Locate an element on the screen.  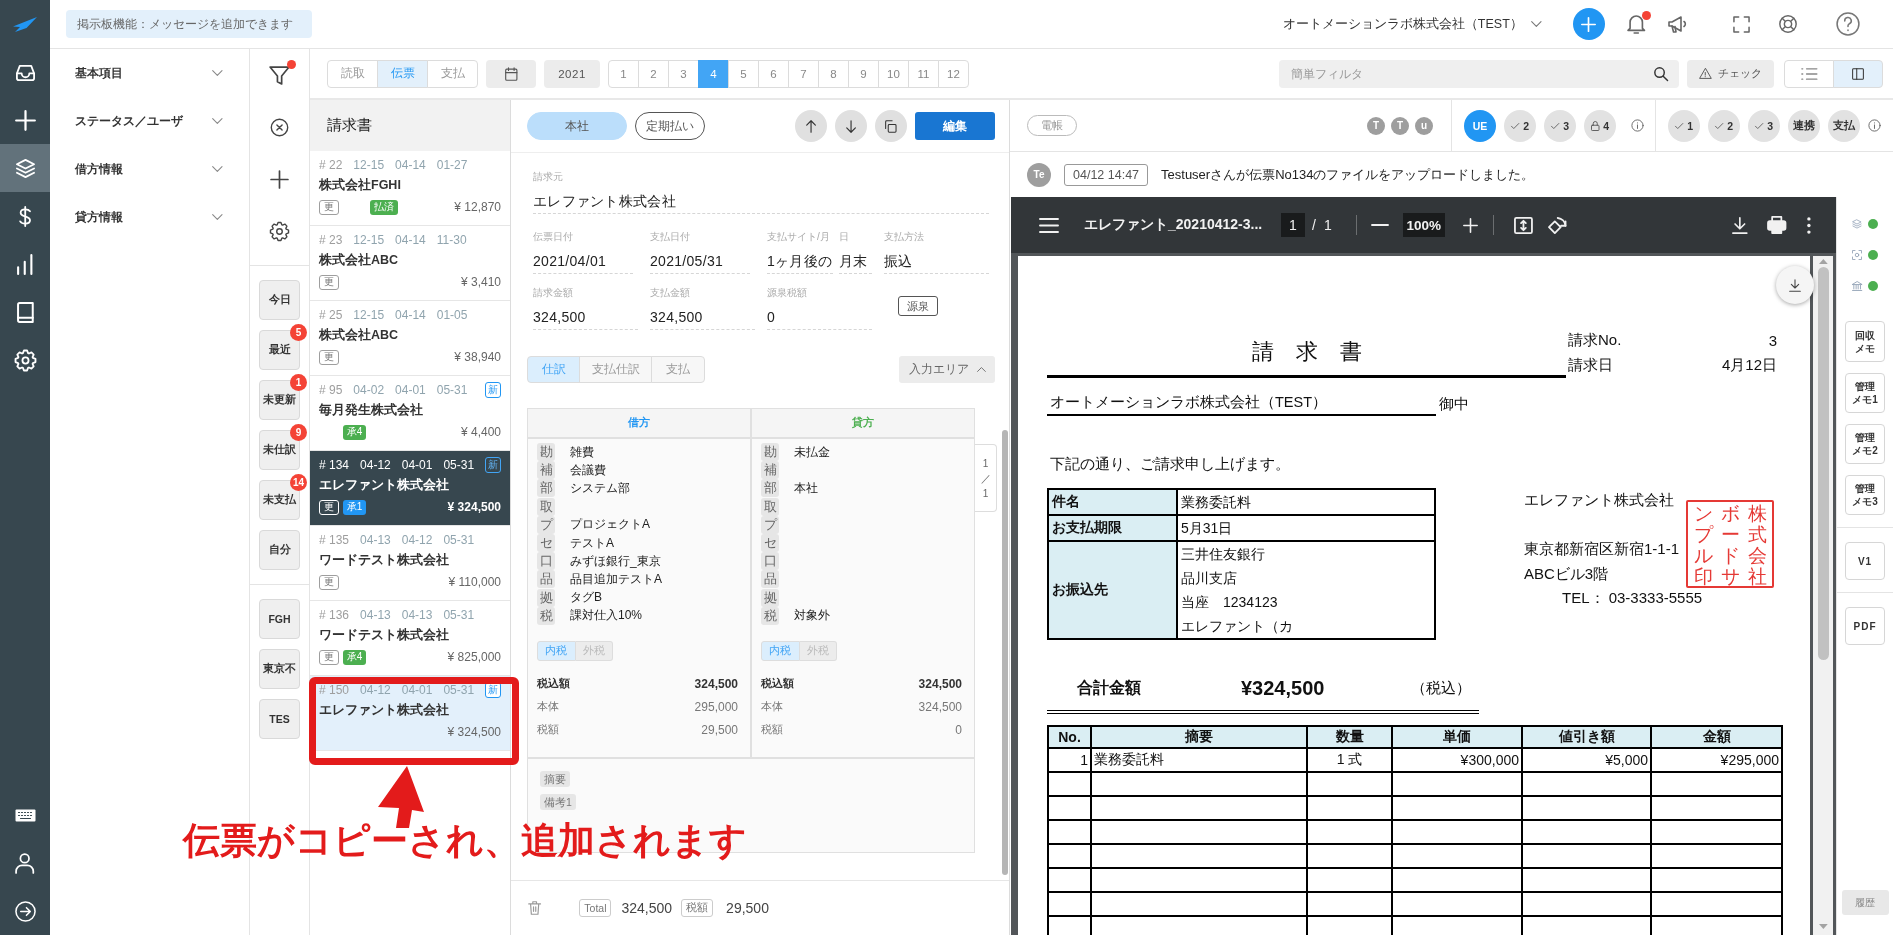
saved-filter-button: 東京不 is located at coordinates (279, 669).